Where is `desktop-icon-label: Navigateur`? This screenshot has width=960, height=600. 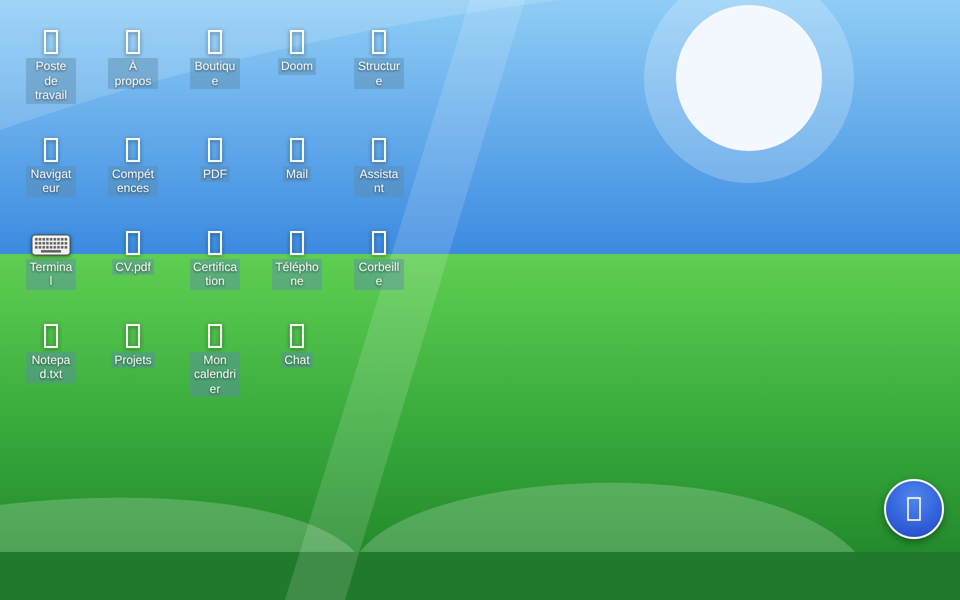
desktop-icon-label: Navigateur is located at coordinates (51, 181).